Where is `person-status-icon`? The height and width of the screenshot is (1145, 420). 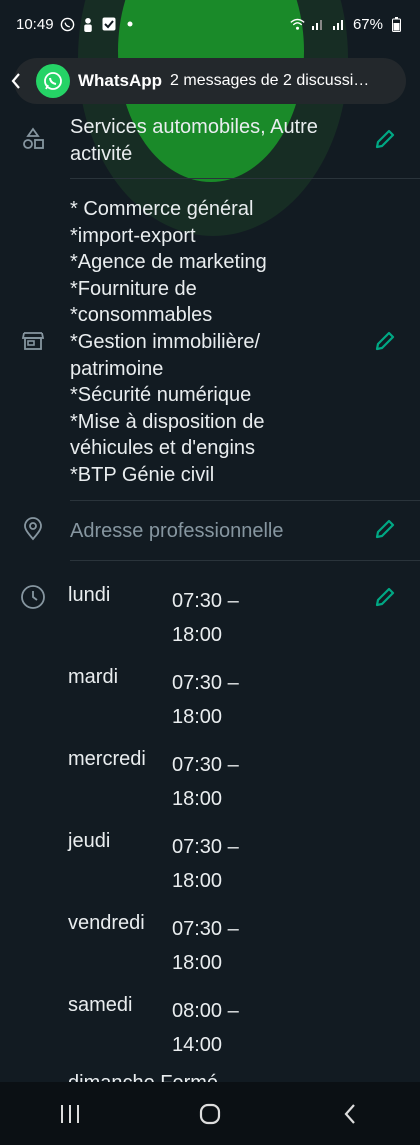
person-status-icon is located at coordinates (88, 24).